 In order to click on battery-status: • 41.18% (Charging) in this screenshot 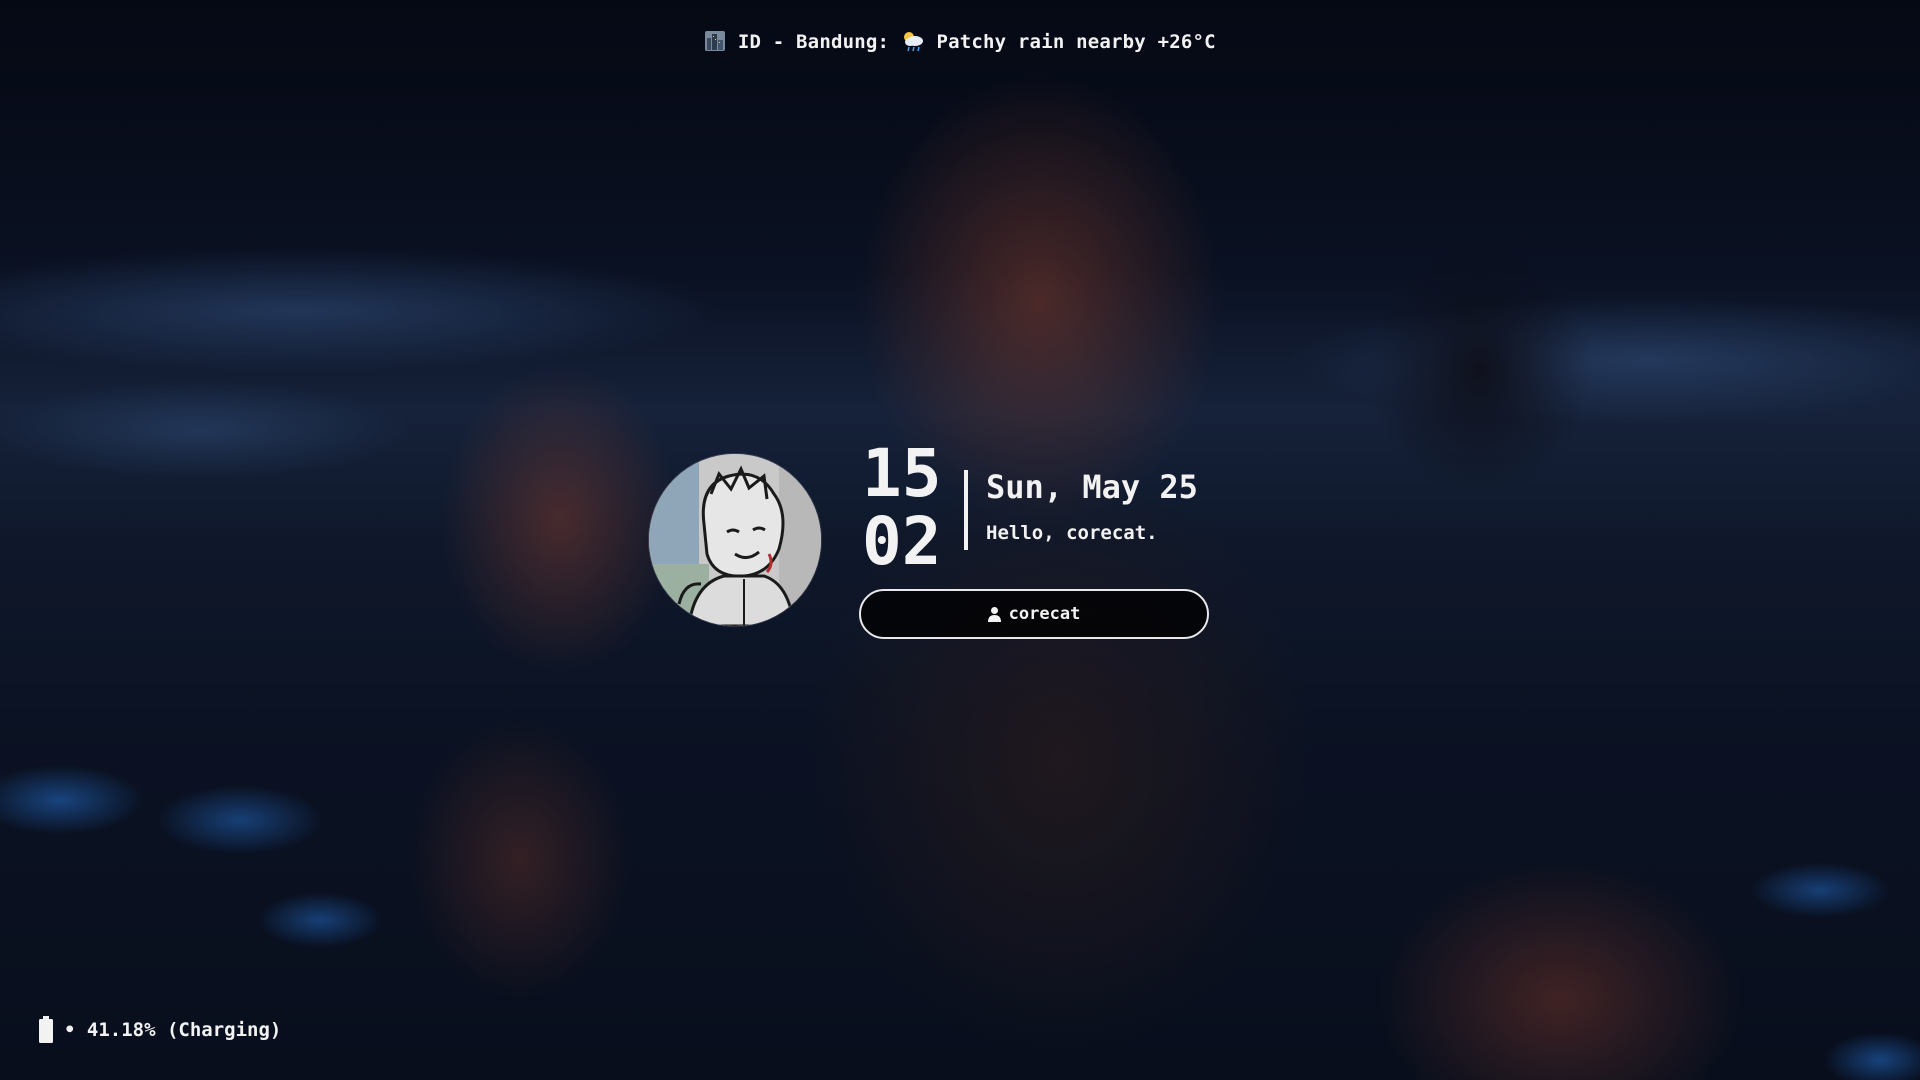, I will do `click(159, 1030)`.